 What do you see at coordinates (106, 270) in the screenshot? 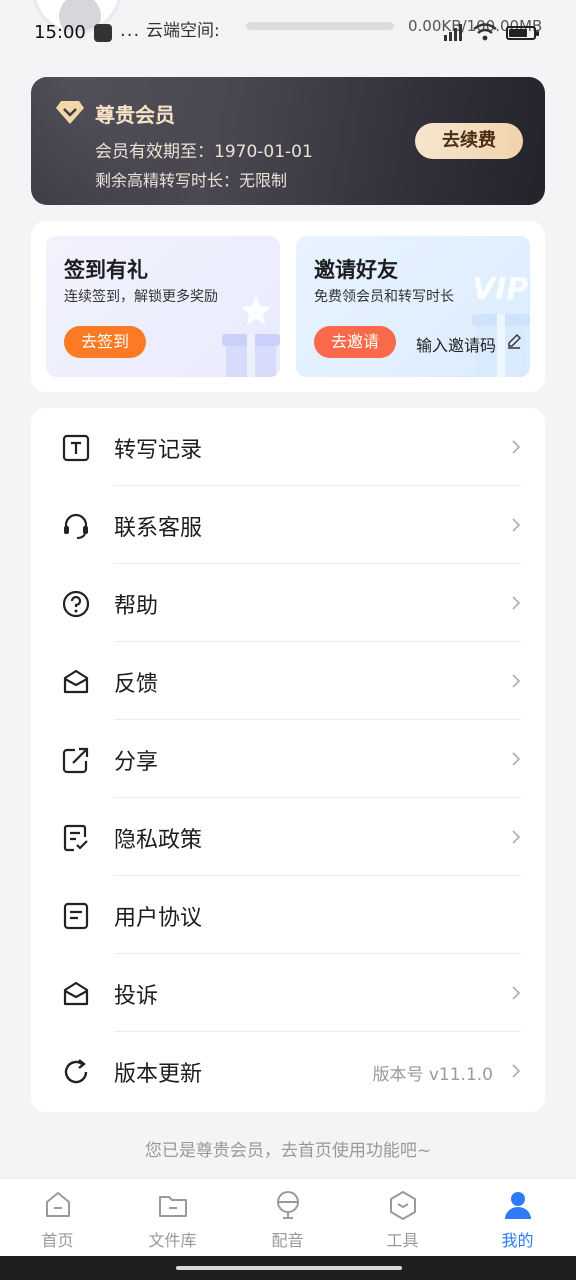
I see `signin-title: 签到有礼` at bounding box center [106, 270].